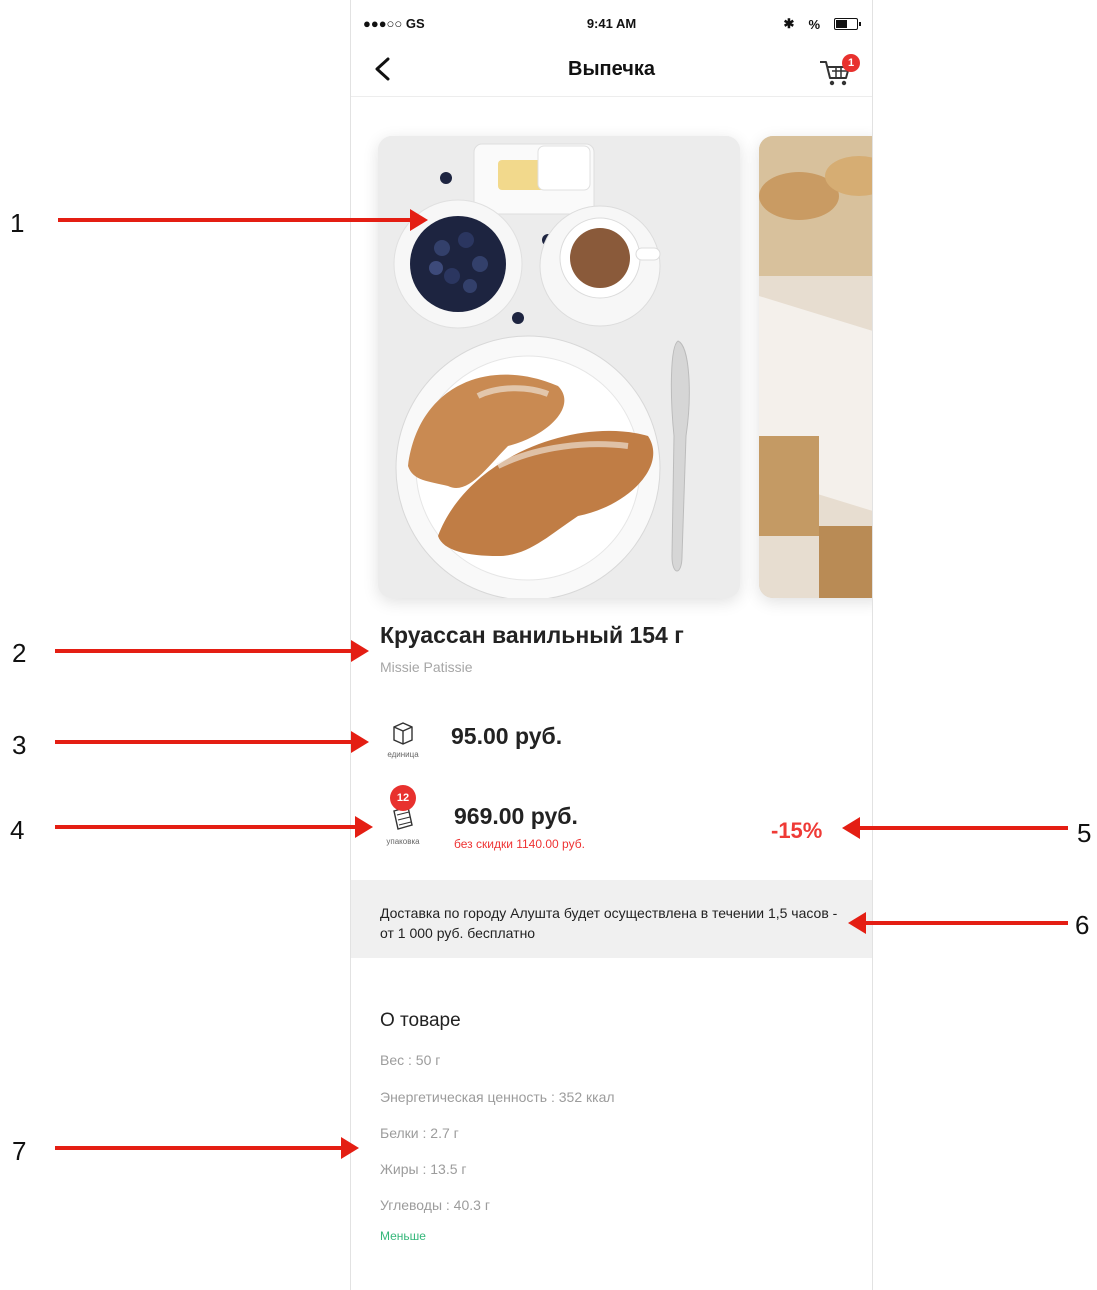  Describe the element at coordinates (403, 733) in the screenshot. I see `box-icon` at that location.